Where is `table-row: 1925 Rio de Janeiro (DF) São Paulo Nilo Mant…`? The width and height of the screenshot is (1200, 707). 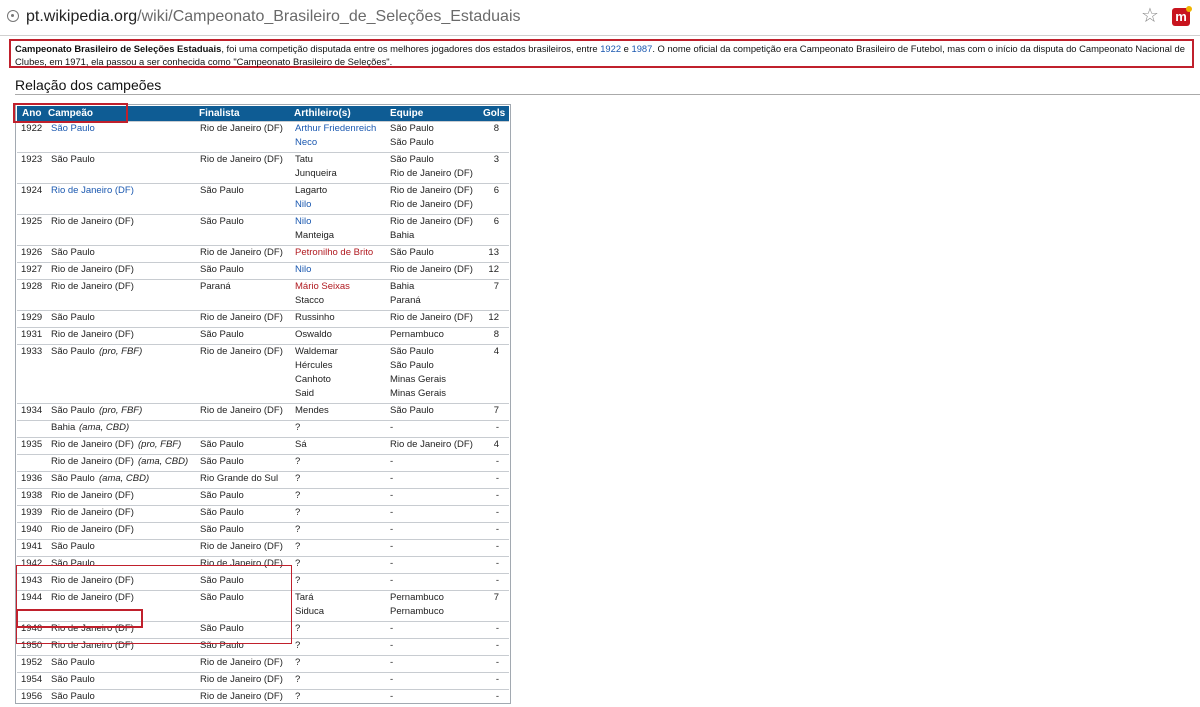 table-row: 1925 Rio de Janeiro (DF) São Paulo Nilo Mant… is located at coordinates (263, 230).